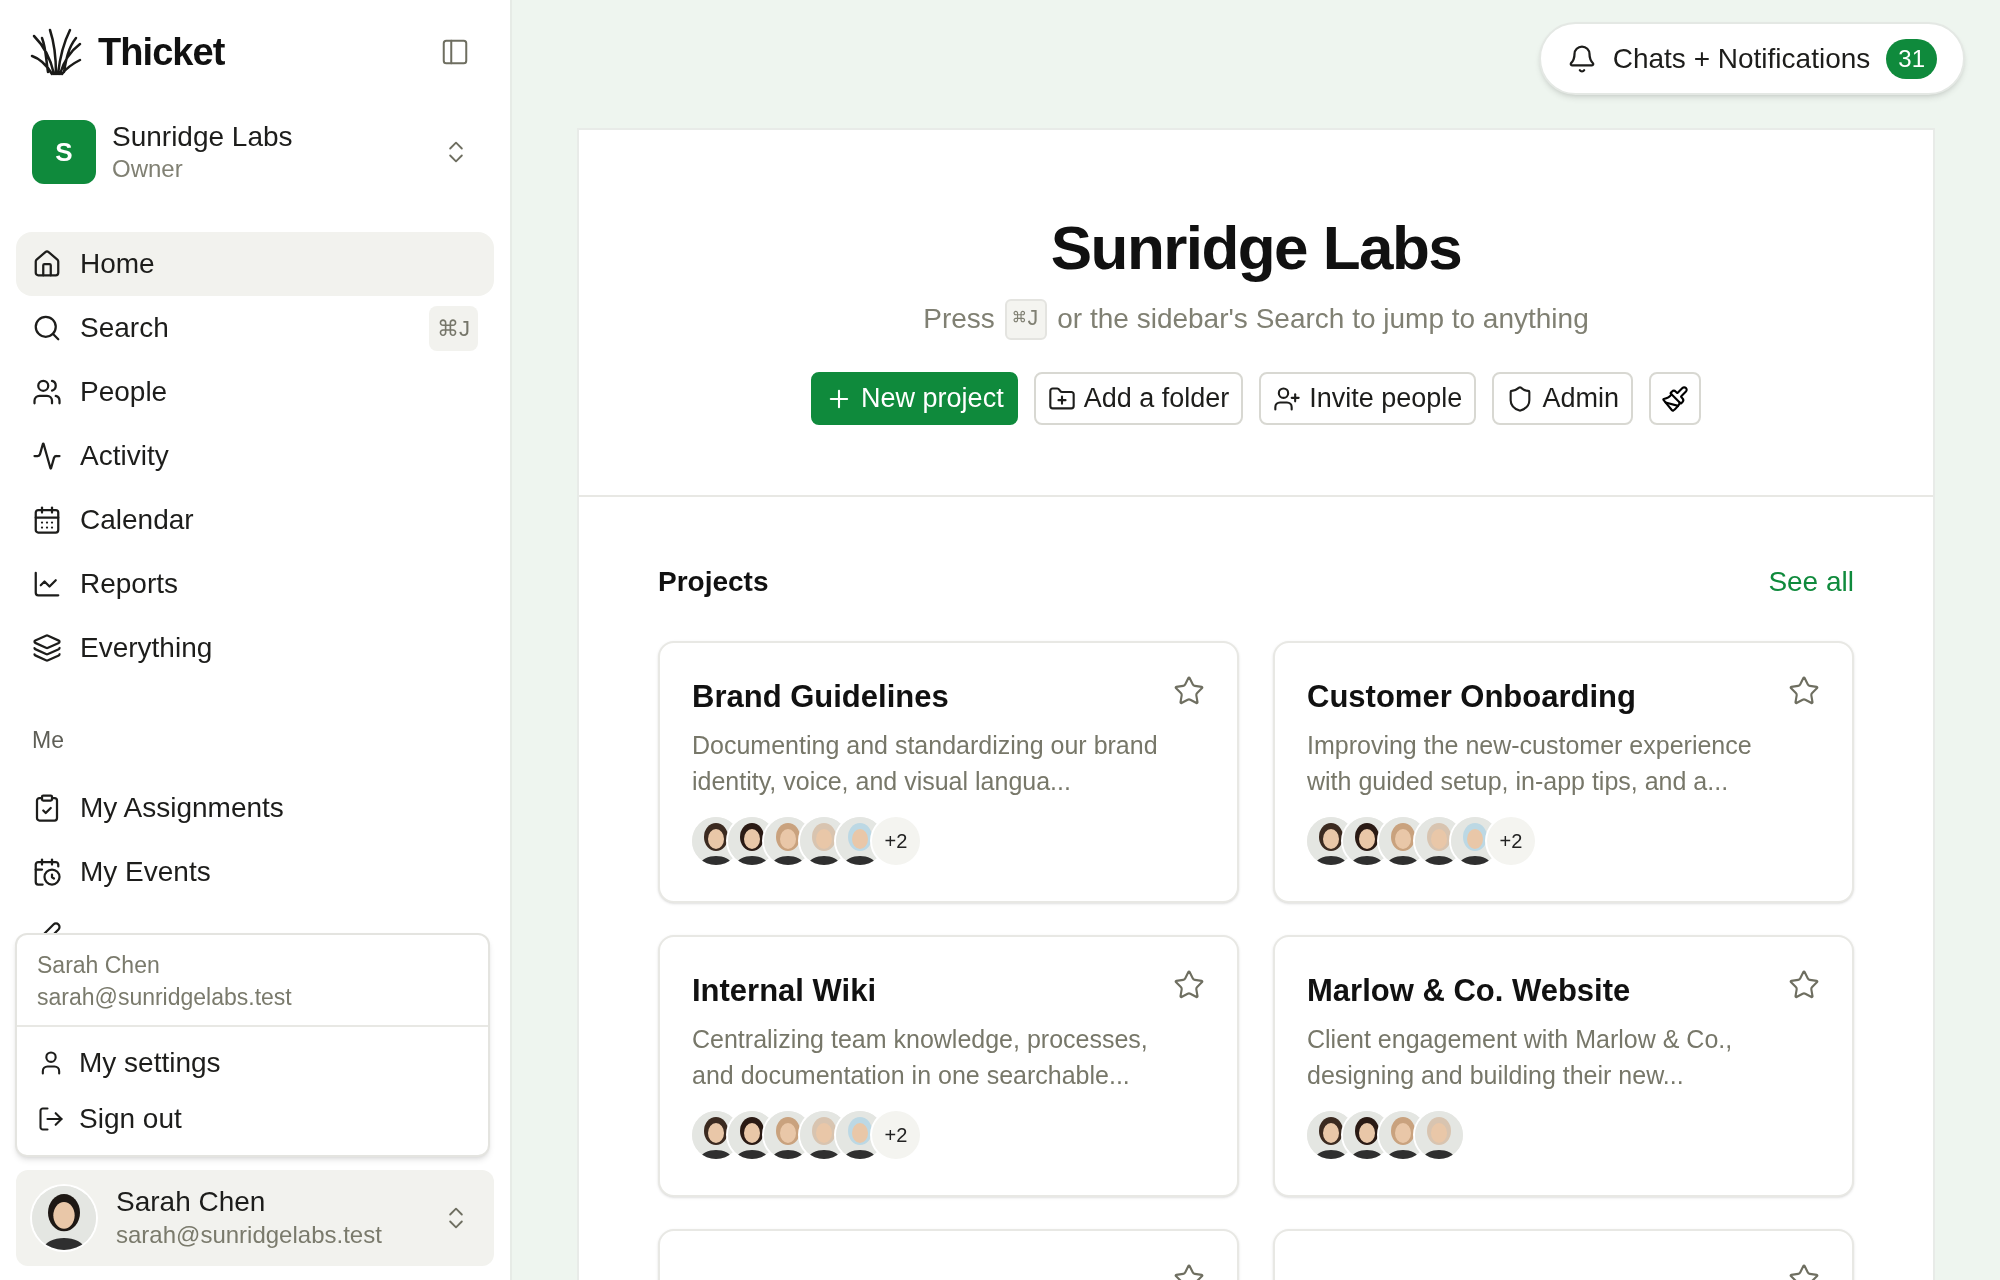 Image resolution: width=2000 pixels, height=1280 pixels. Describe the element at coordinates (1911, 58) in the screenshot. I see `count-badge: 31` at that location.